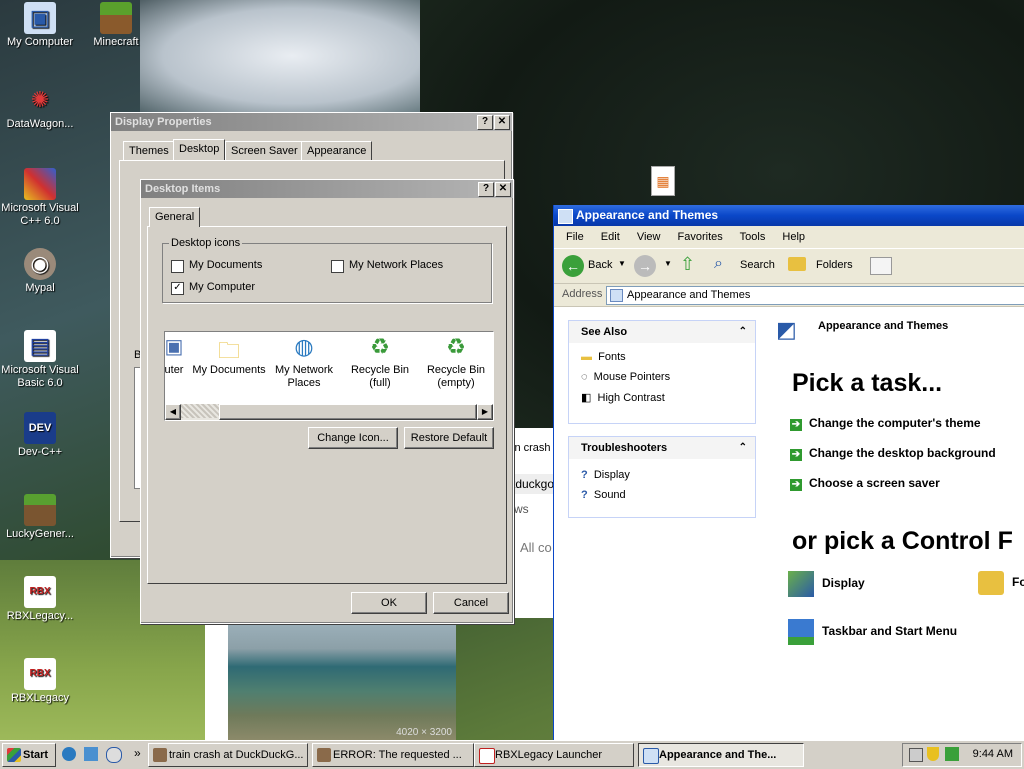 The image size is (1024, 769). What do you see at coordinates (865, 483) in the screenshot?
I see `task-screen-saver: ➔ Choose a screen saver` at bounding box center [865, 483].